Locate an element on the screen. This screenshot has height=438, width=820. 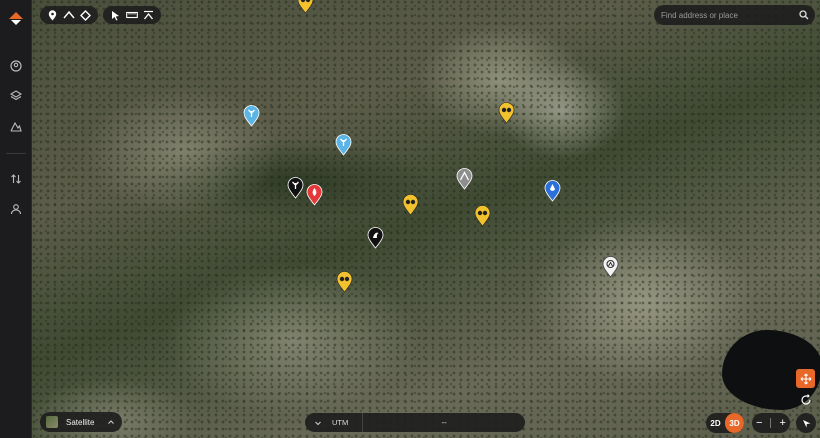
move-icon is located at coordinates (805, 378).